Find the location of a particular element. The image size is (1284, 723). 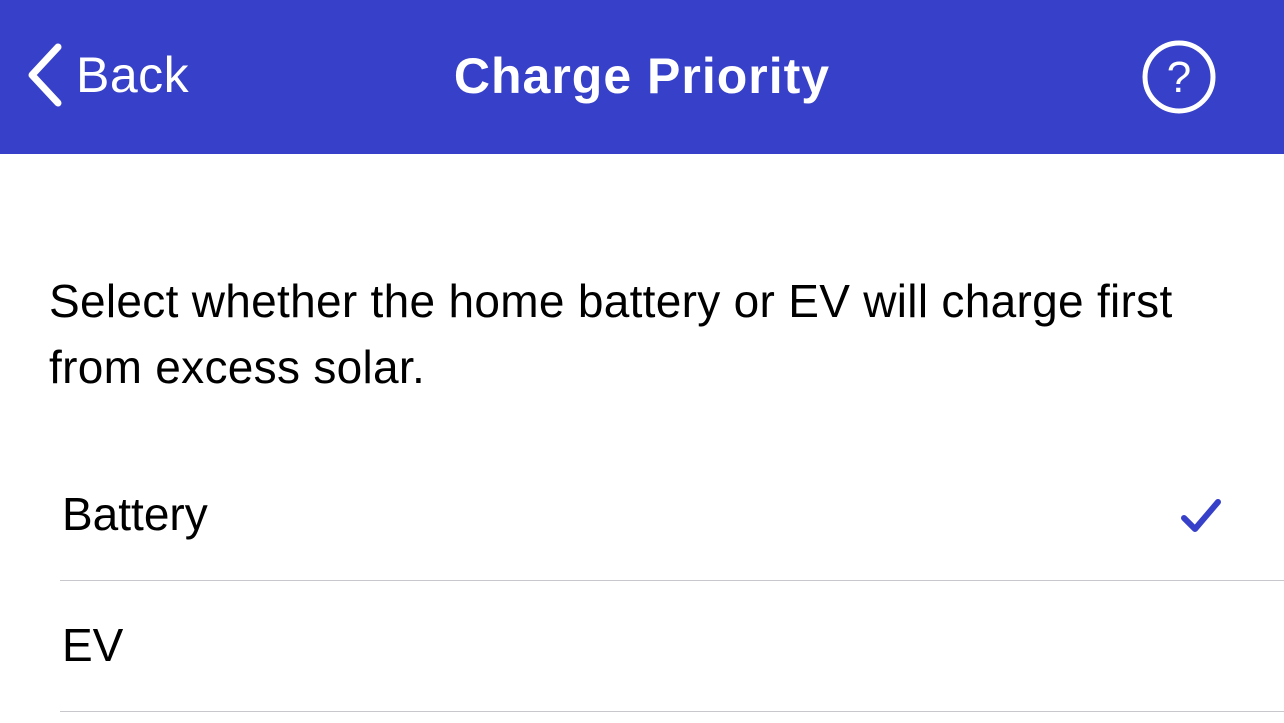

question-circle-icon: ? is located at coordinates (1179, 77).